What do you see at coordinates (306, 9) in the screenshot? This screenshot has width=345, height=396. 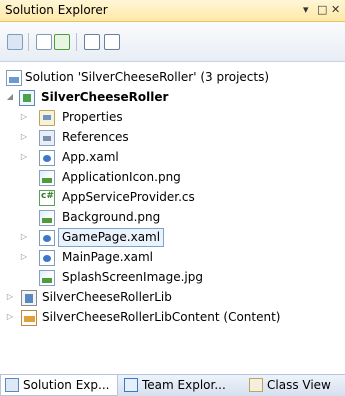 I see `pin-dropdown-icon: ▾` at bounding box center [306, 9].